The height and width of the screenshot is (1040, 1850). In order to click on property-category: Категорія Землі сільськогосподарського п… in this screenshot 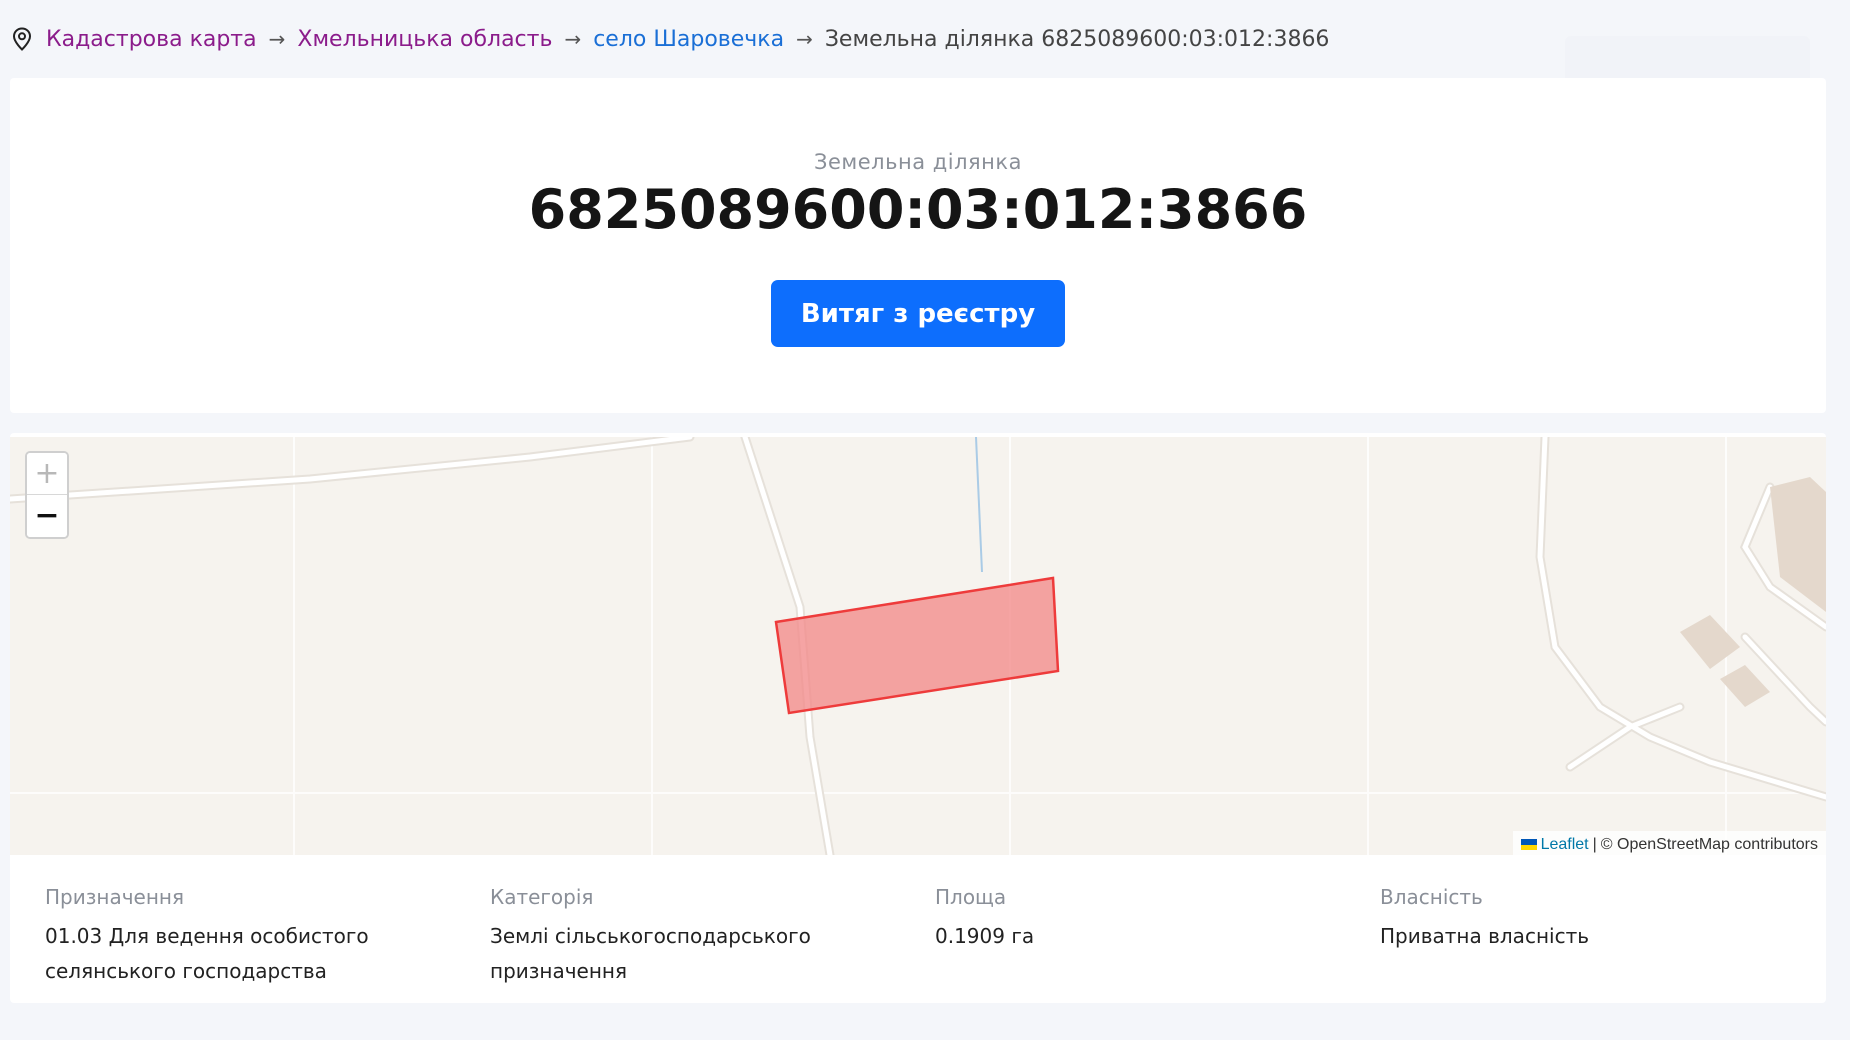, I will do `click(712, 929)`.